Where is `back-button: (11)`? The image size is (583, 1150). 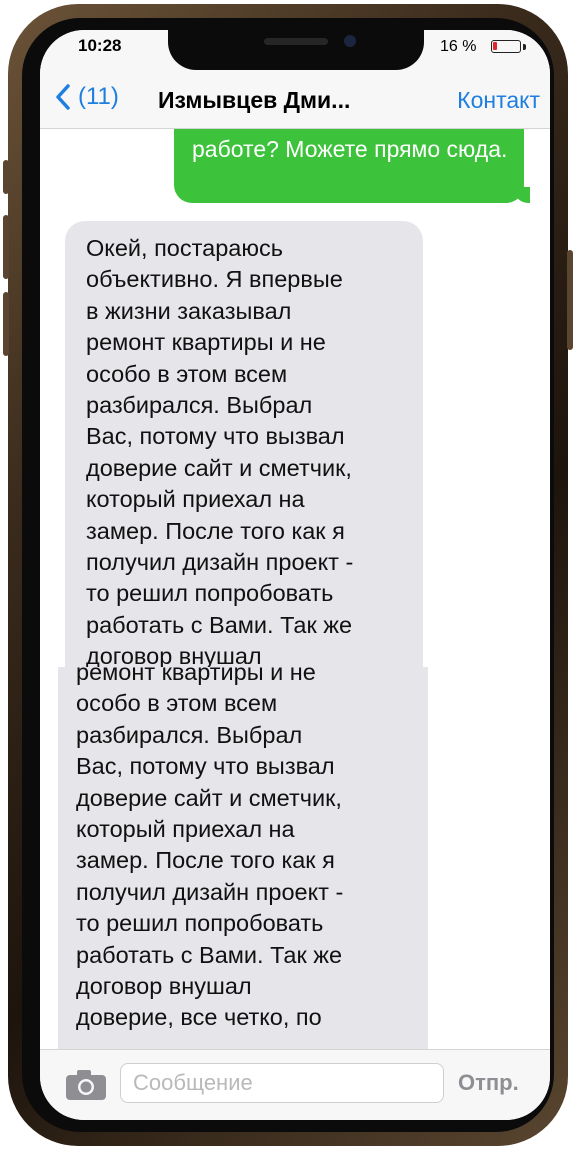
back-button: (11) is located at coordinates (85, 97).